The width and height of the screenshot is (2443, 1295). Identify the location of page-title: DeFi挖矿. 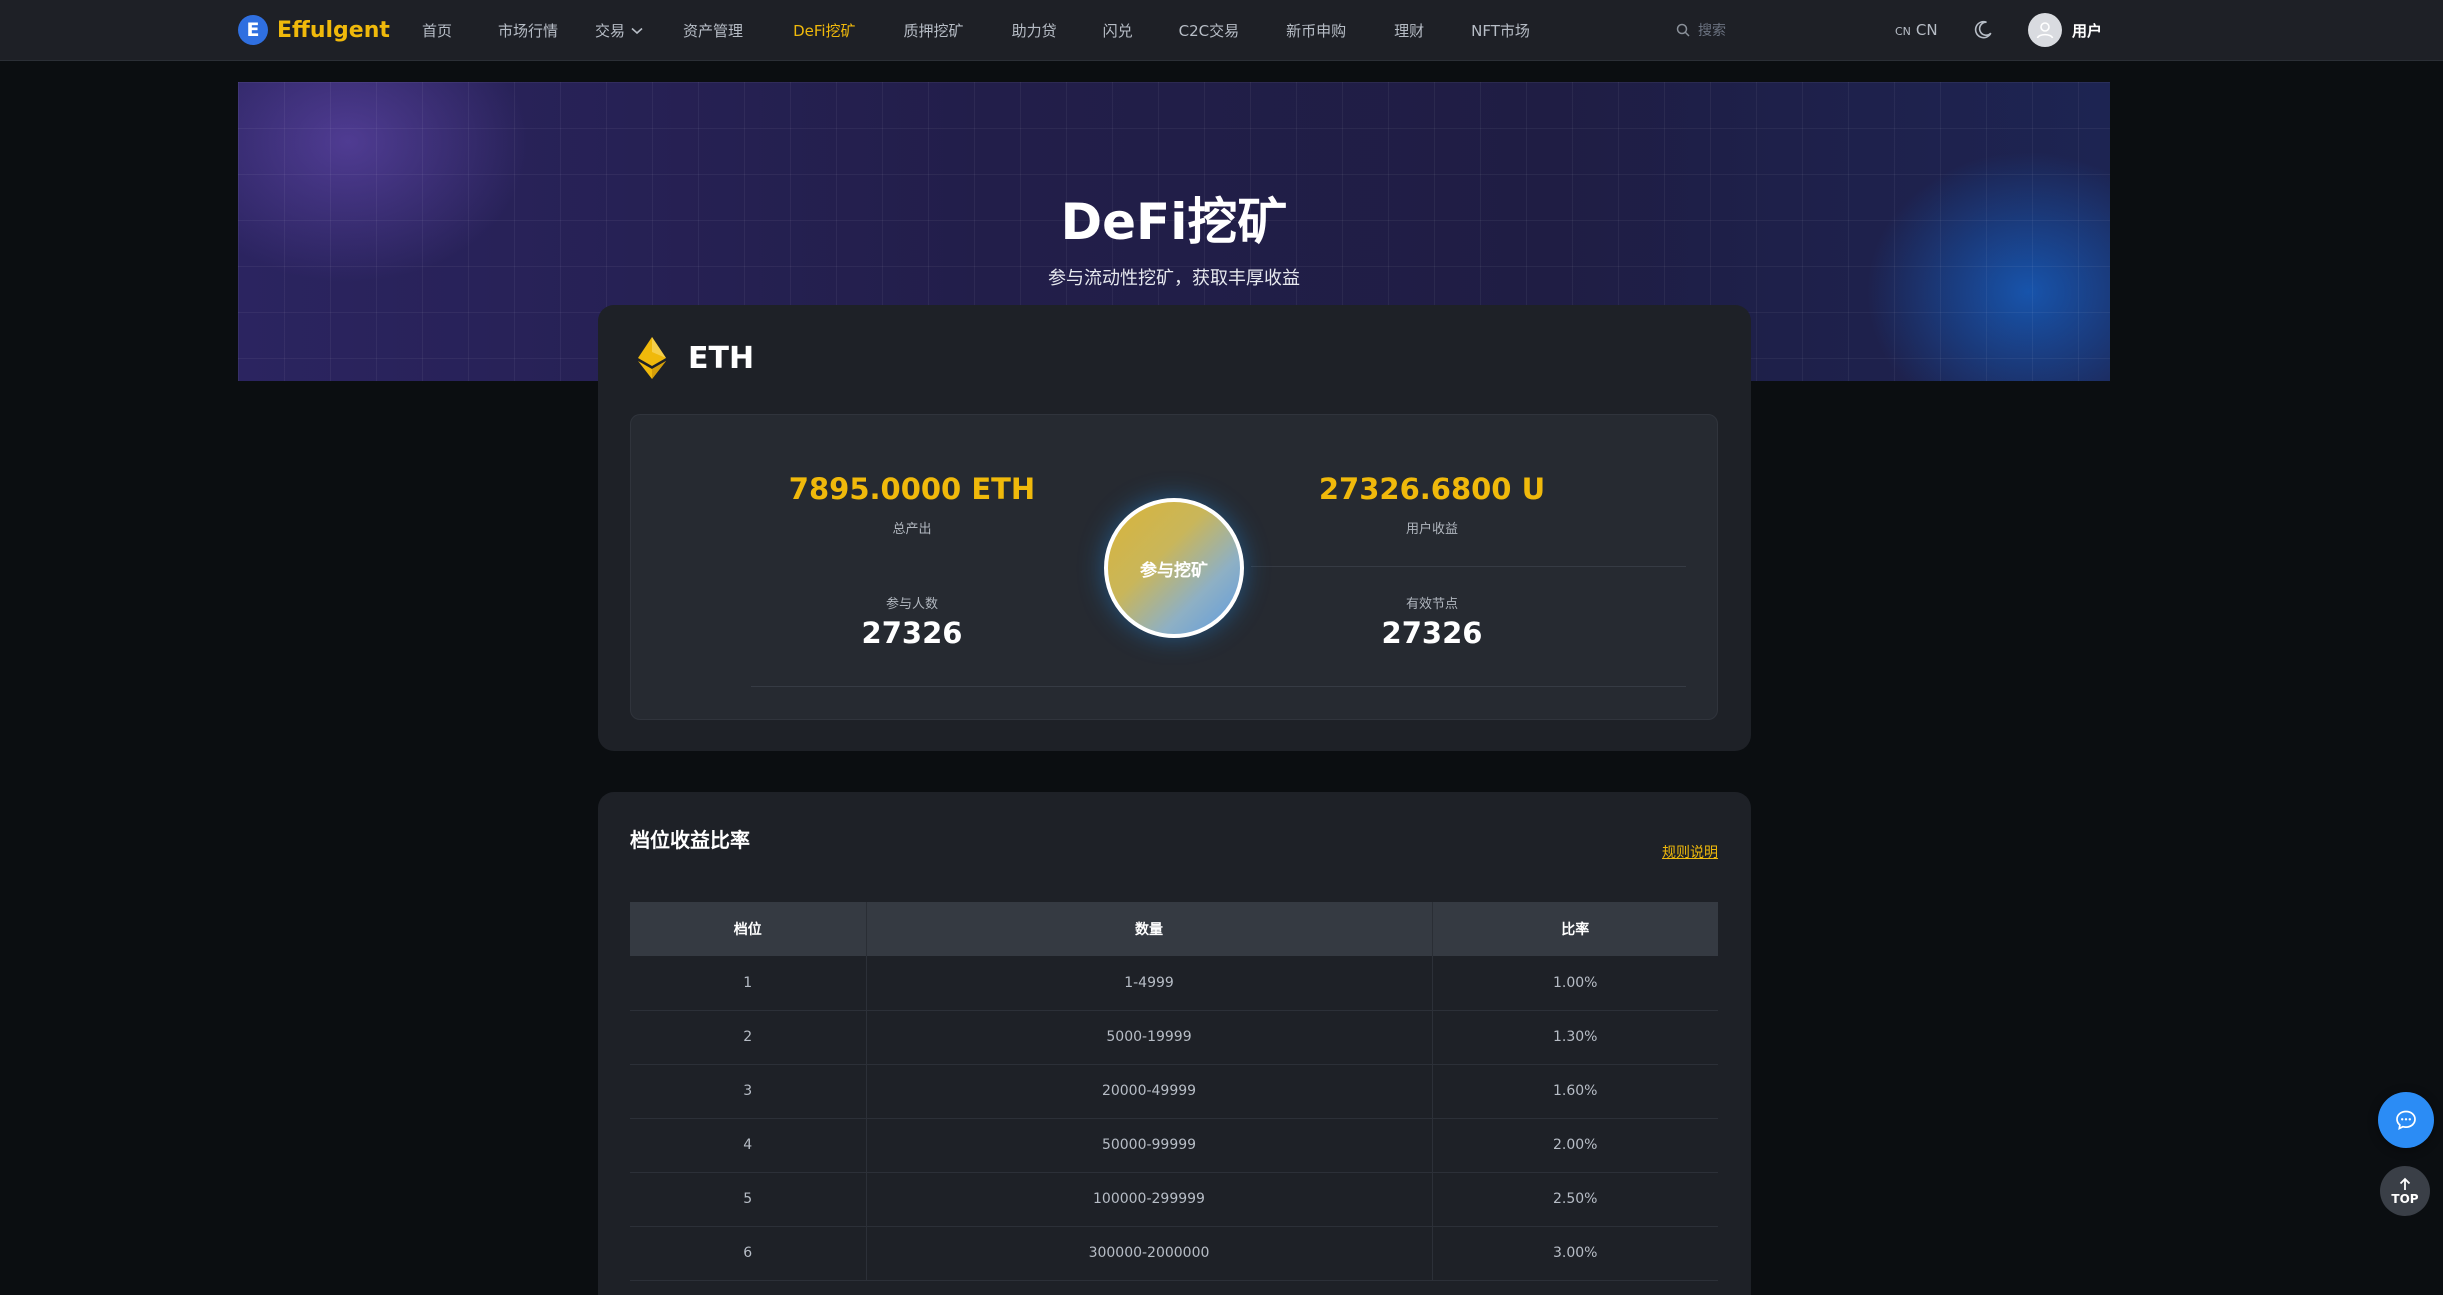
(1174, 222).